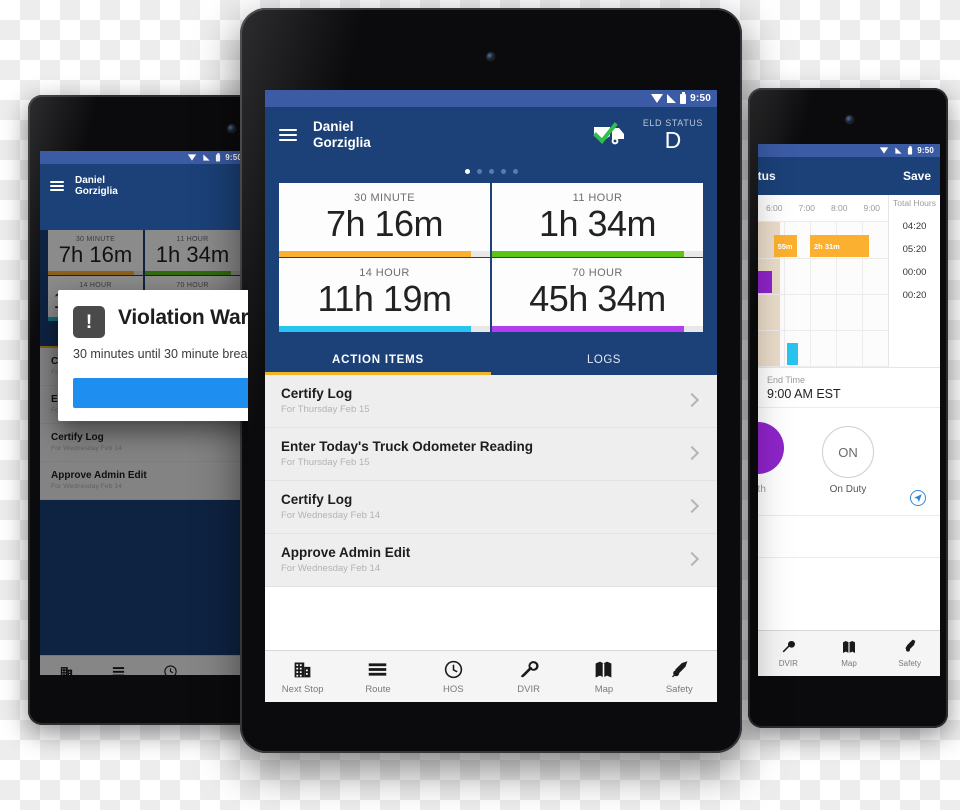 The image size is (960, 810). Describe the element at coordinates (839, 208) in the screenshot. I see `x-tick: 8:00` at that location.